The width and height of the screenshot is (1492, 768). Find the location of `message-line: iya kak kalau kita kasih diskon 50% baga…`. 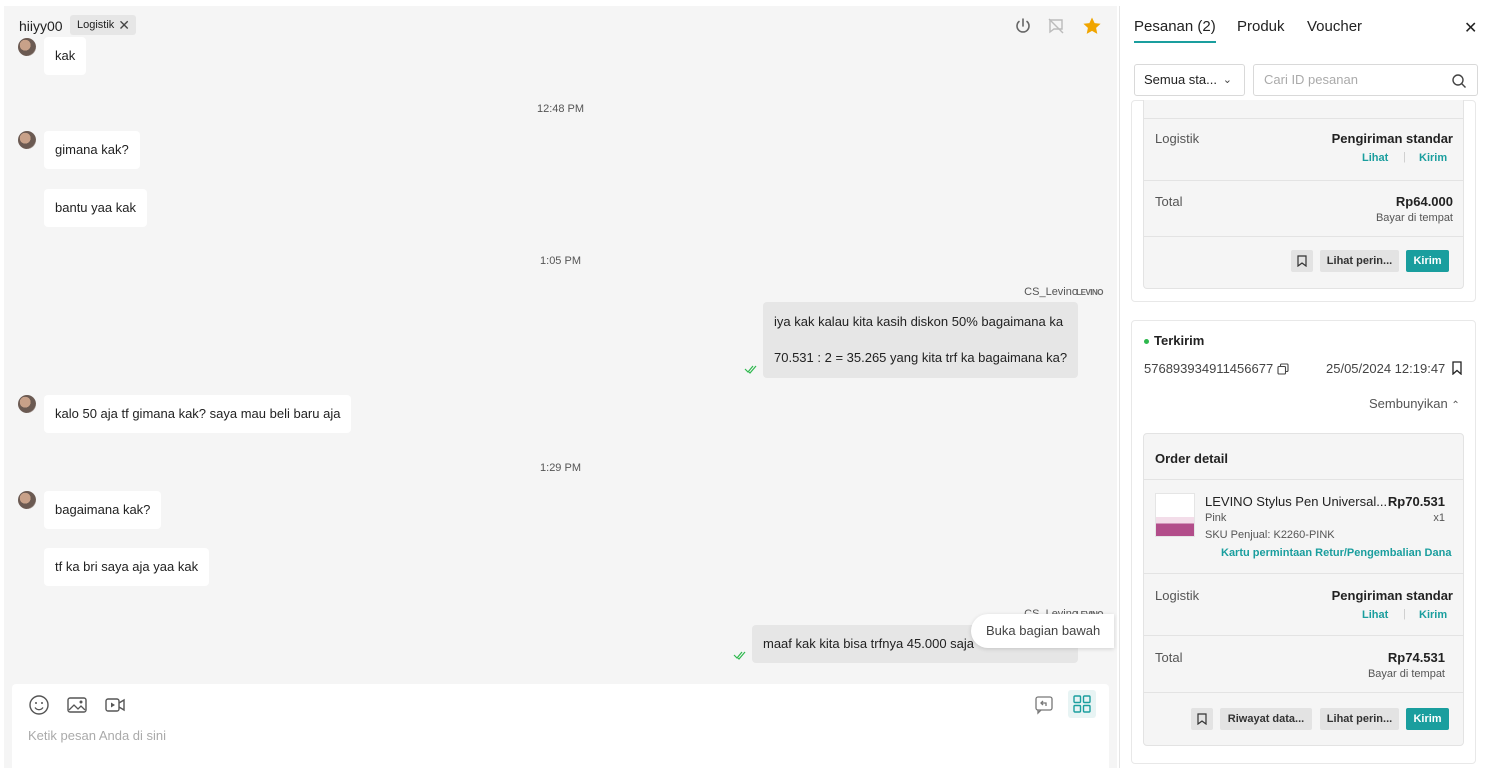

message-line: iya kak kalau kita kasih diskon 50% baga… is located at coordinates (919, 321).